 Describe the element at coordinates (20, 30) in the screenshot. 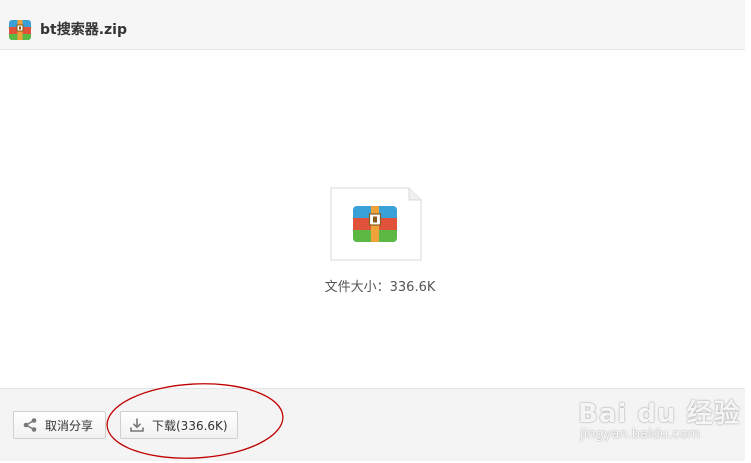

I see `archive-icon` at that location.